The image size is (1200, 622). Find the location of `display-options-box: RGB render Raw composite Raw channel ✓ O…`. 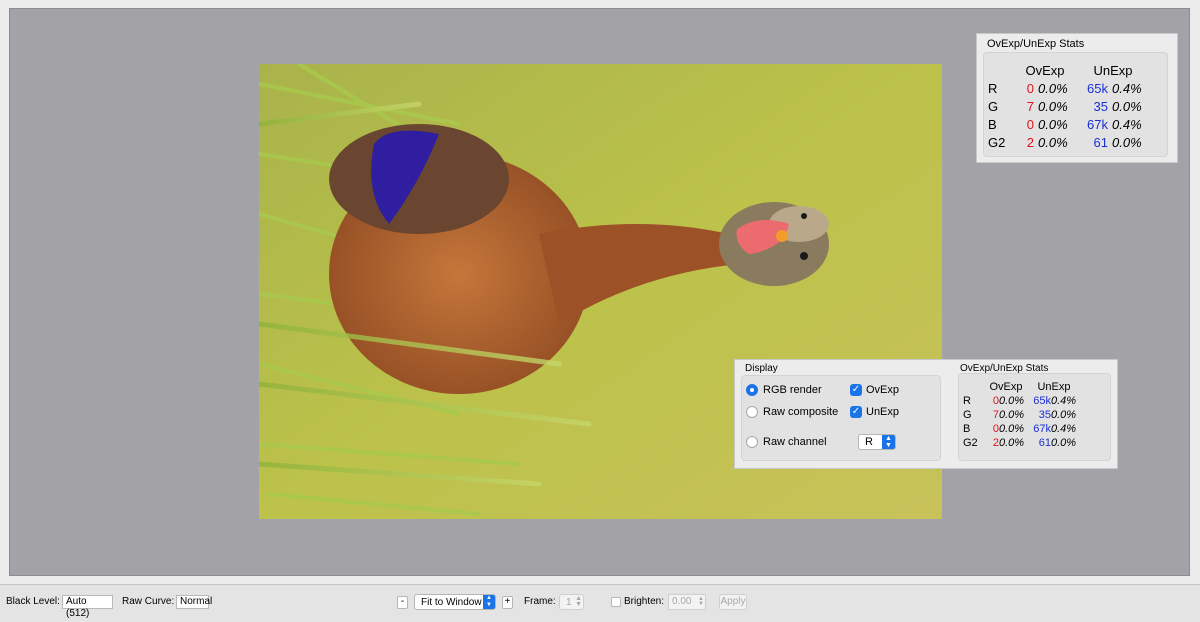

display-options-box: RGB render Raw composite Raw channel ✓ O… is located at coordinates (841, 418).